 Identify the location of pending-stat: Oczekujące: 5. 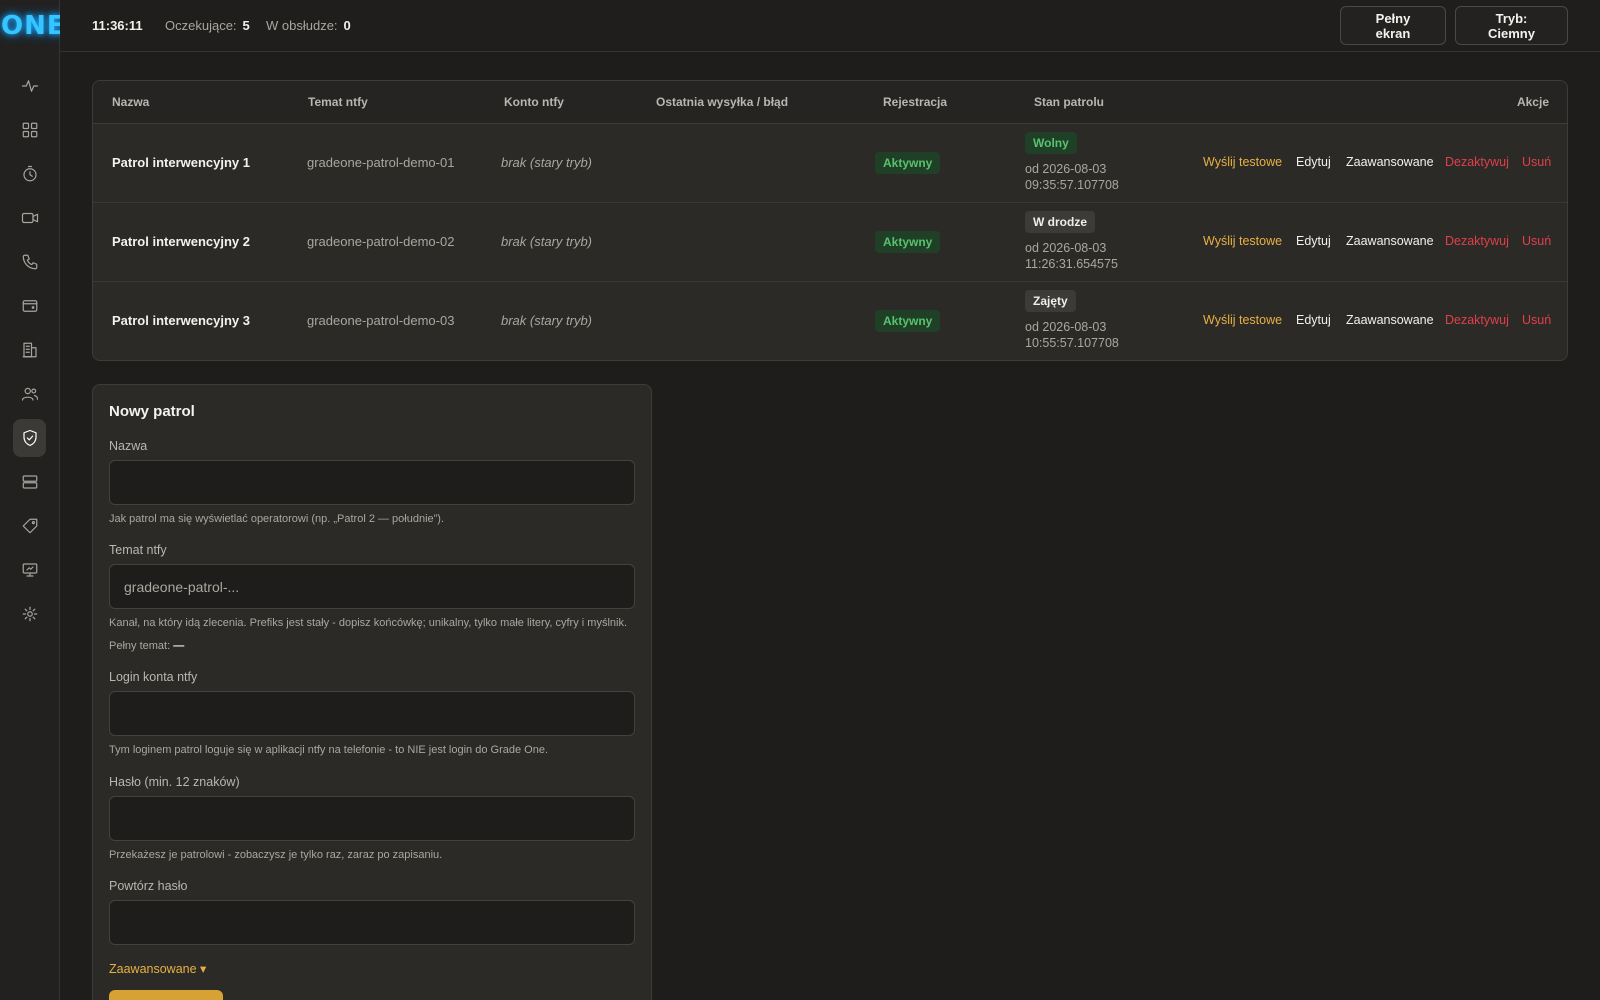
(207, 25).